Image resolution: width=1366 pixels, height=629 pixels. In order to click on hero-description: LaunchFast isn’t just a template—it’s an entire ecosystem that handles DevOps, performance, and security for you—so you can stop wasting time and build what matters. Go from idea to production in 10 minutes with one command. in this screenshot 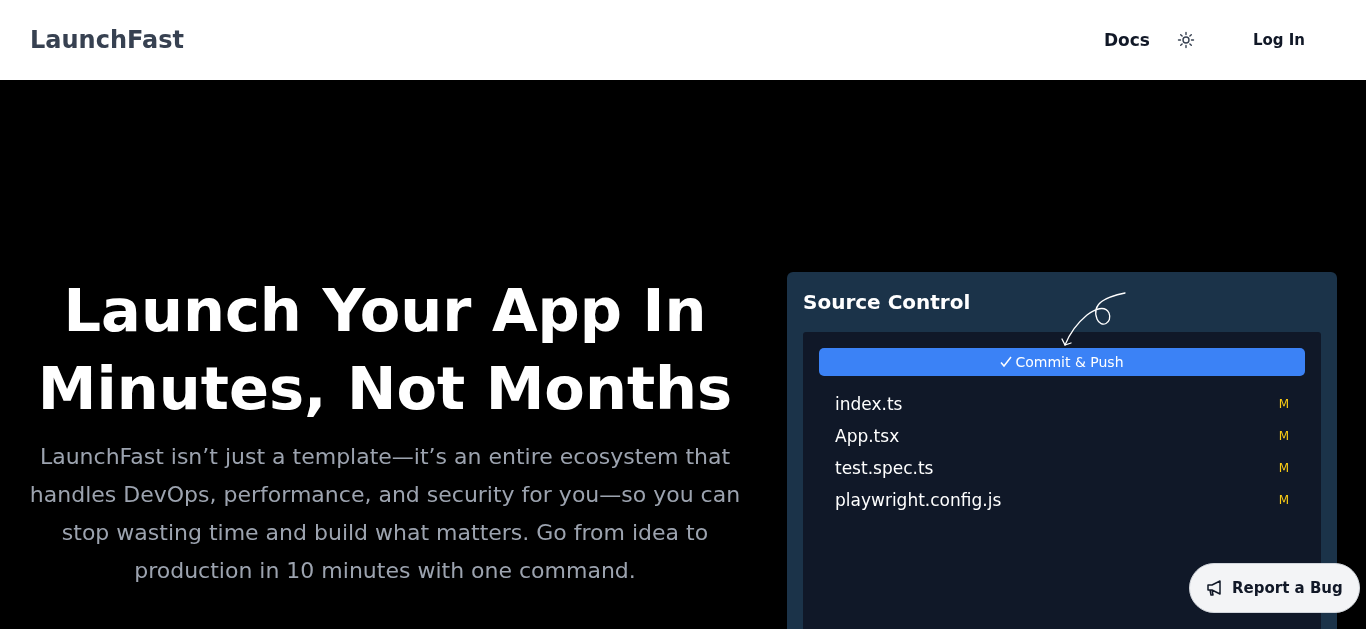, I will do `click(385, 514)`.